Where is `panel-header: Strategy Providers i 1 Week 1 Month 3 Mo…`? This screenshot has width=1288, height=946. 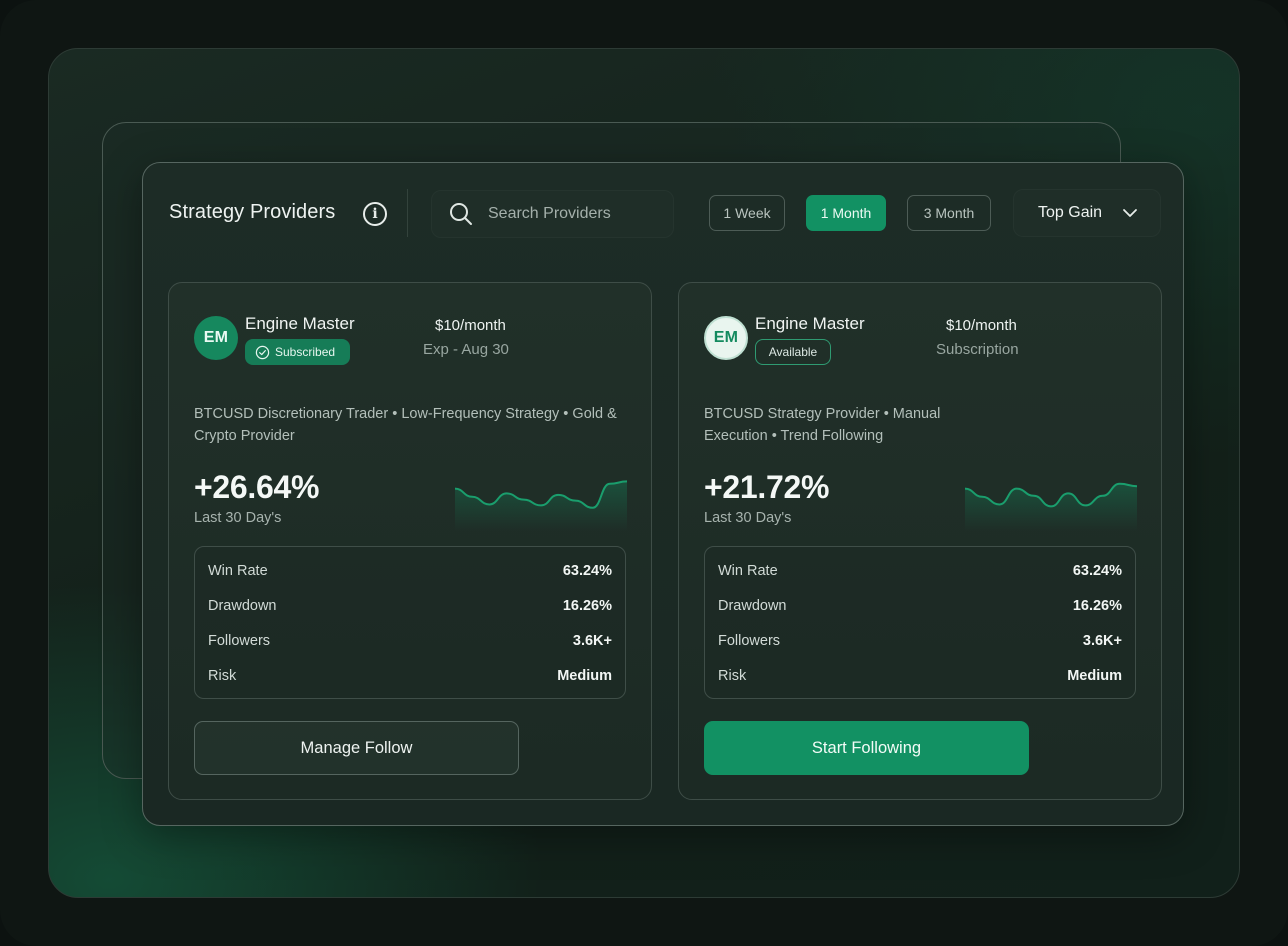 panel-header: Strategy Providers i 1 Week 1 Month 3 Mo… is located at coordinates (663, 213).